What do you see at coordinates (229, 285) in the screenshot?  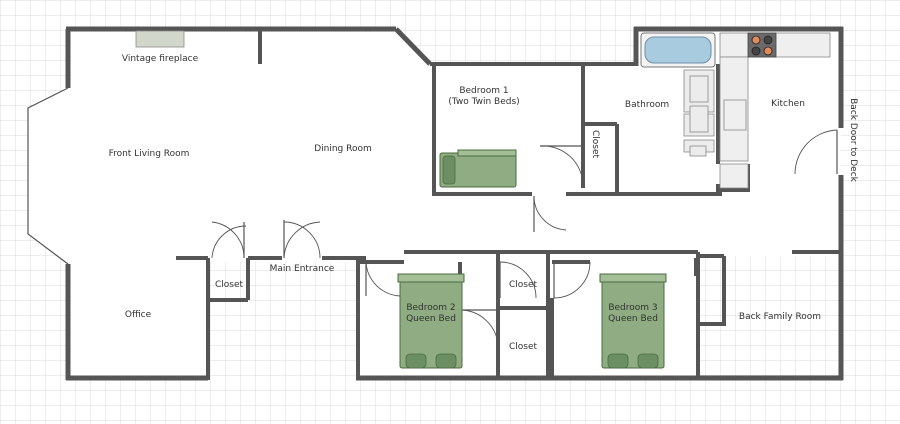 I see `label-closet-entry: Closet` at bounding box center [229, 285].